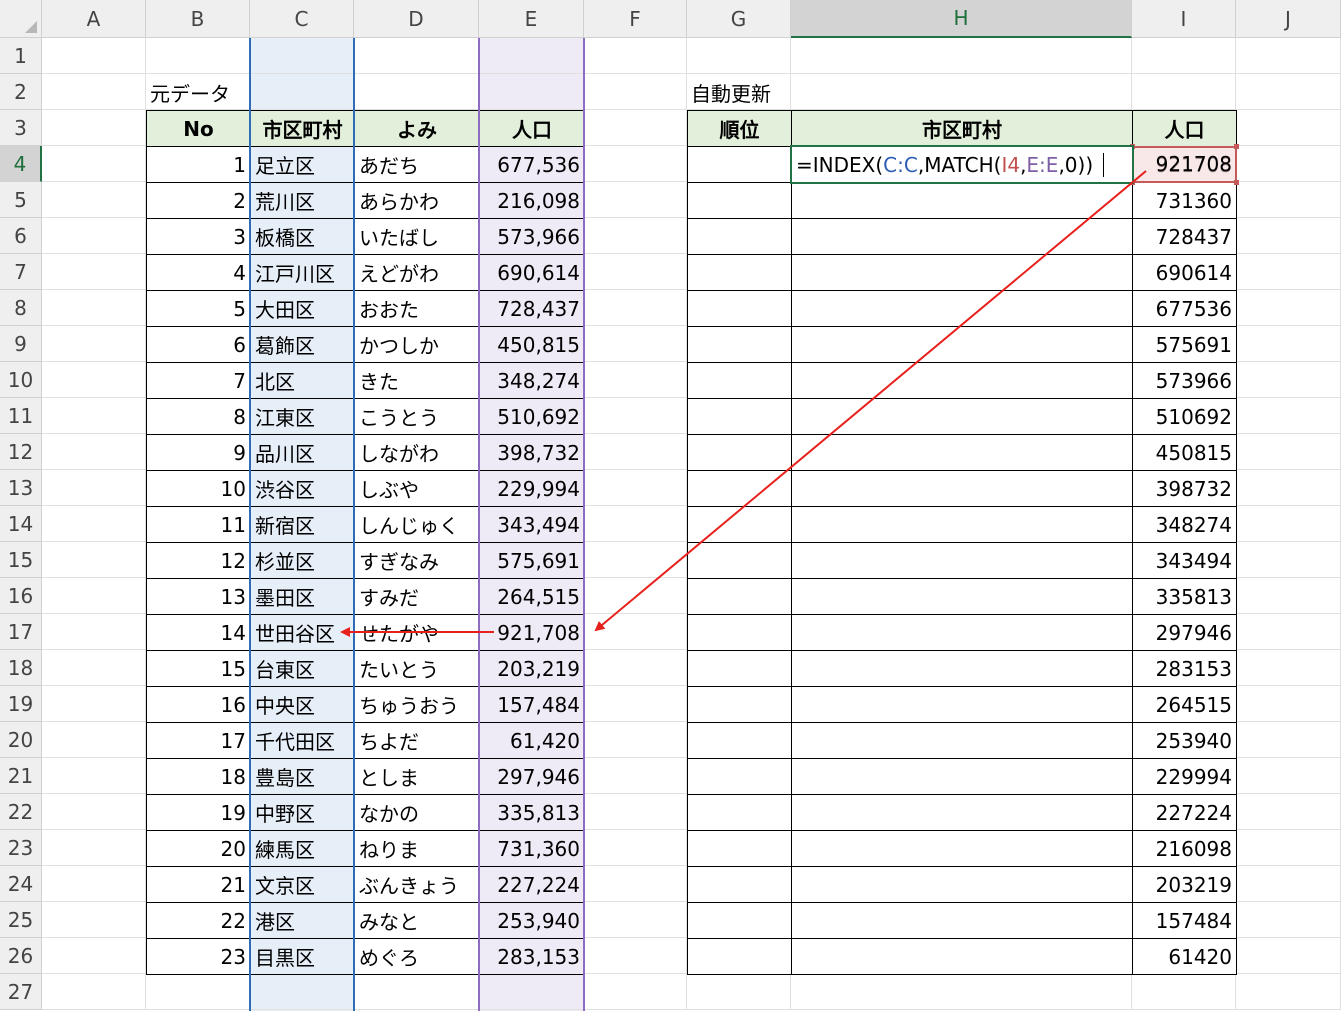  What do you see at coordinates (532, 884) in the screenshot?
I see `population-value: 227,224` at bounding box center [532, 884].